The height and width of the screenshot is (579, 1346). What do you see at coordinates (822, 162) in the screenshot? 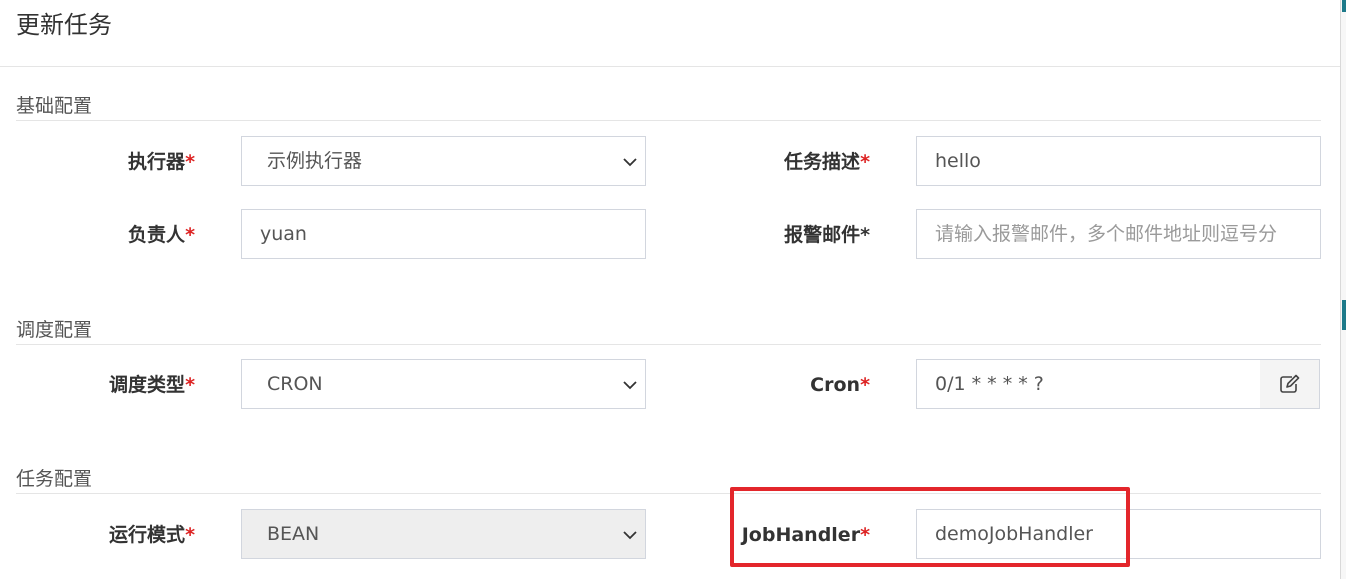
I see `job-desc-label-text: 任务描述` at bounding box center [822, 162].